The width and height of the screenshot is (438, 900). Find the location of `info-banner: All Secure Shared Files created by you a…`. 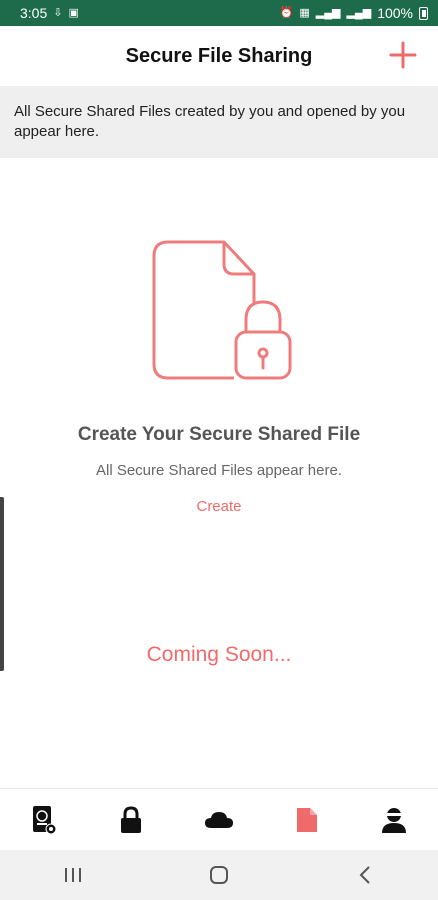

info-banner: All Secure Shared Files created by you a… is located at coordinates (219, 122).